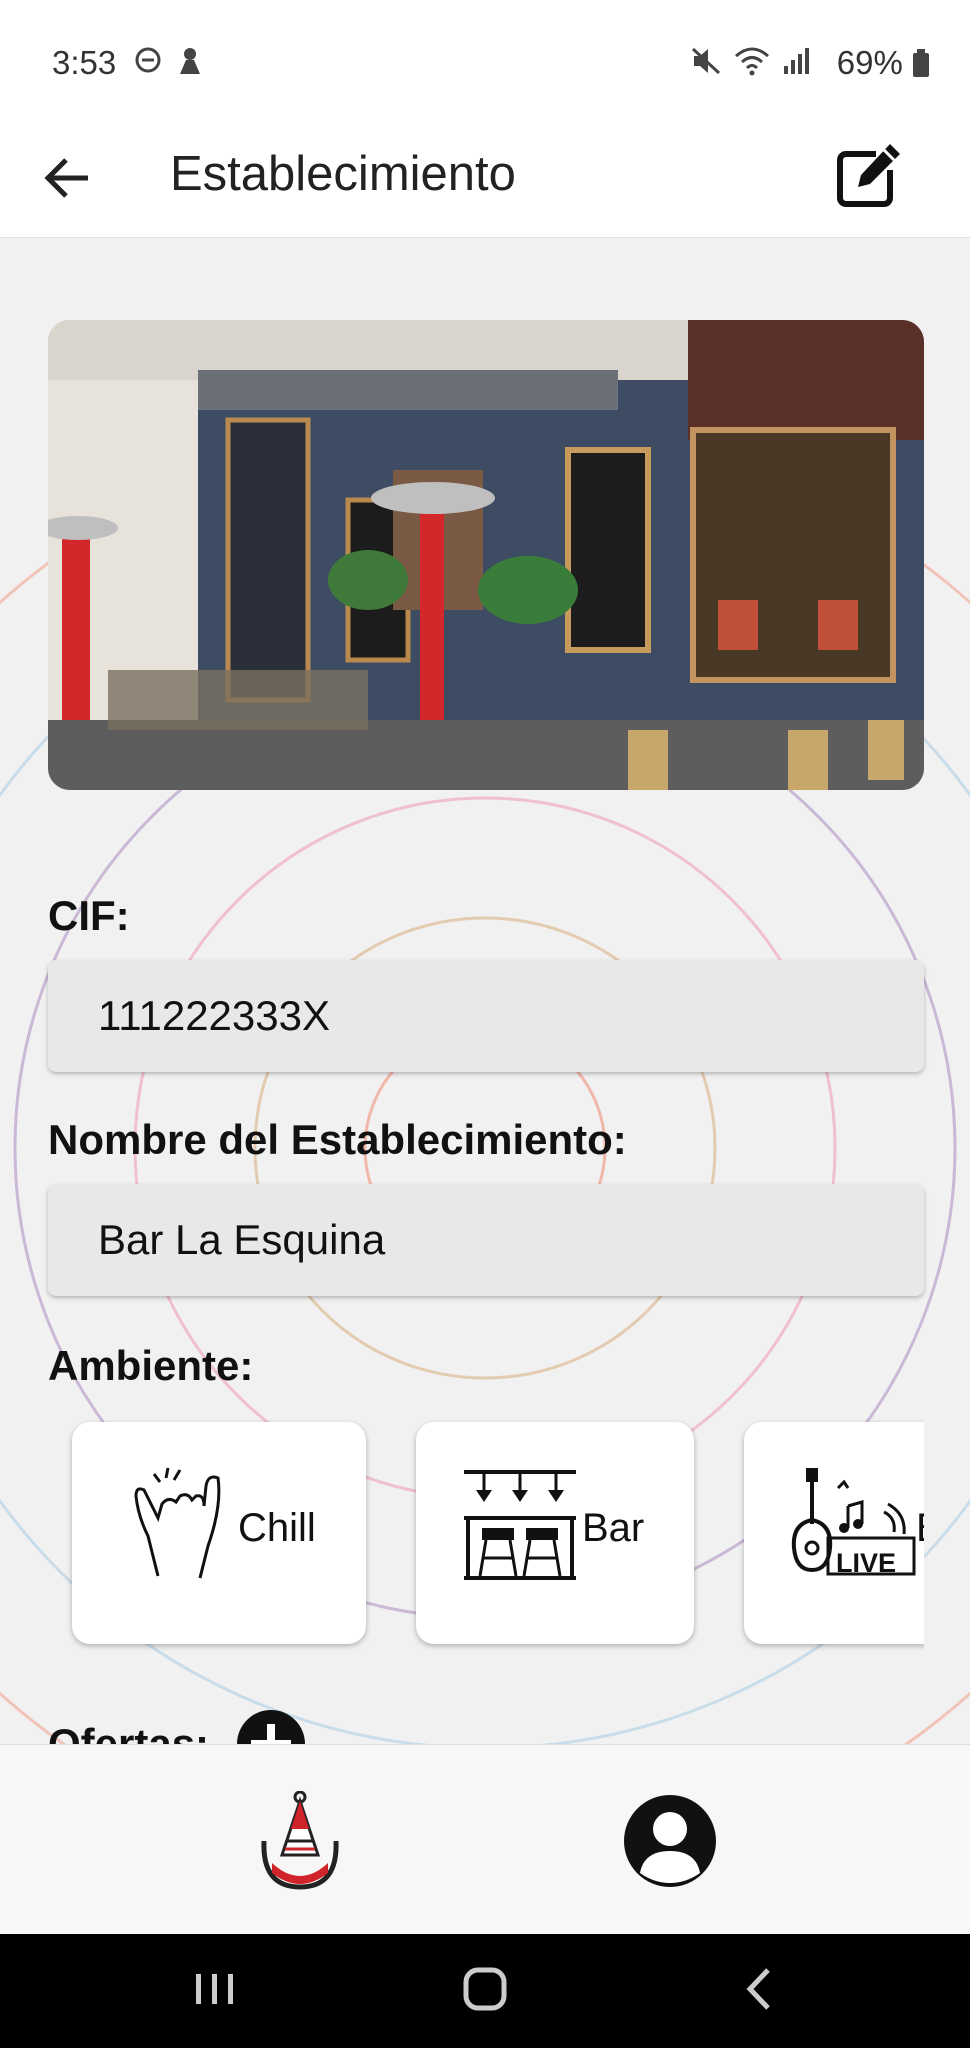 The width and height of the screenshot is (970, 2048). I want to click on bottom-navigation, so click(485, 1839).